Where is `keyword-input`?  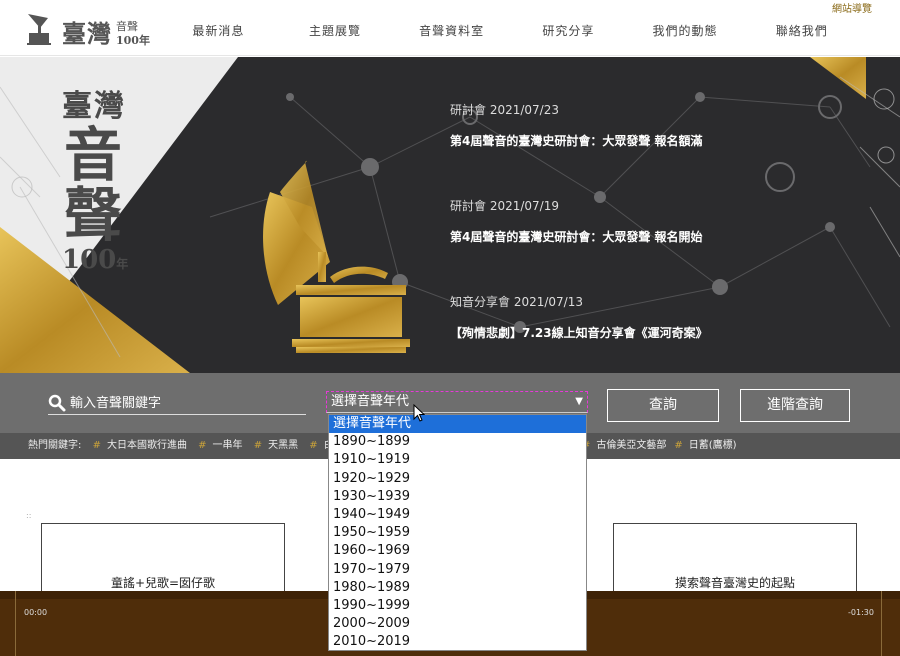 keyword-input is located at coordinates (185, 403).